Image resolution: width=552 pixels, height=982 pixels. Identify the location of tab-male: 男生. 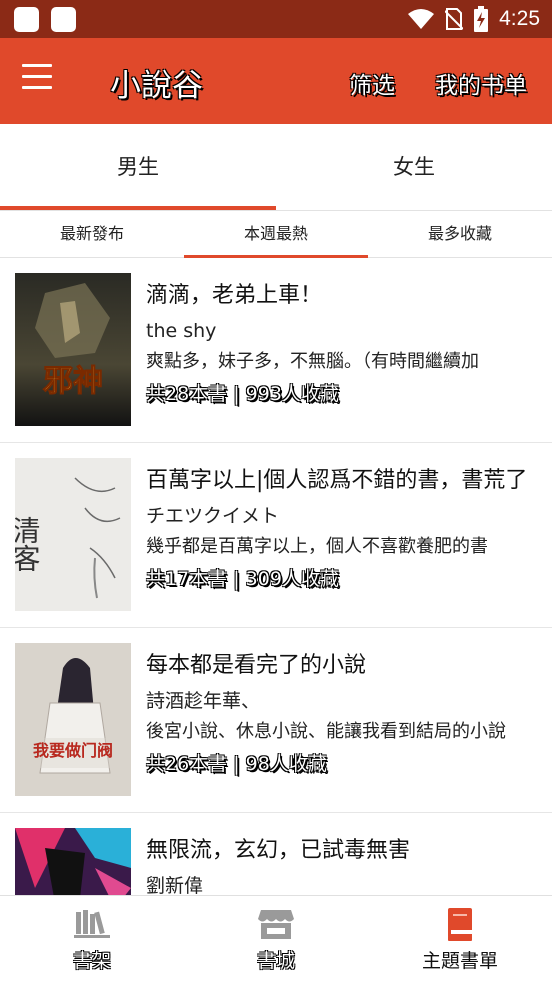
(138, 167).